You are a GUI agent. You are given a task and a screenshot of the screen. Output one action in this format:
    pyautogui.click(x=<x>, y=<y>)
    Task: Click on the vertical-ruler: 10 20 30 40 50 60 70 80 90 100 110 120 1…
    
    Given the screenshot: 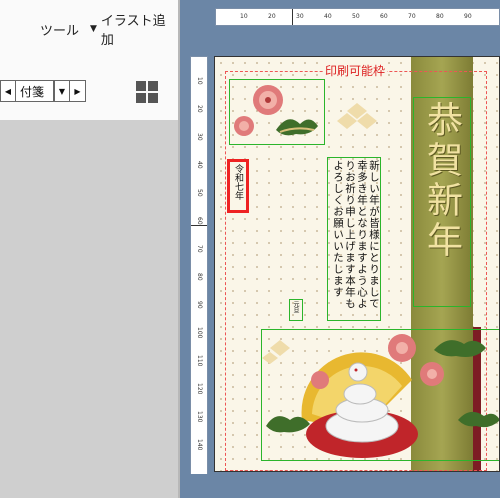 What is the action you would take?
    pyautogui.click(x=199, y=266)
    